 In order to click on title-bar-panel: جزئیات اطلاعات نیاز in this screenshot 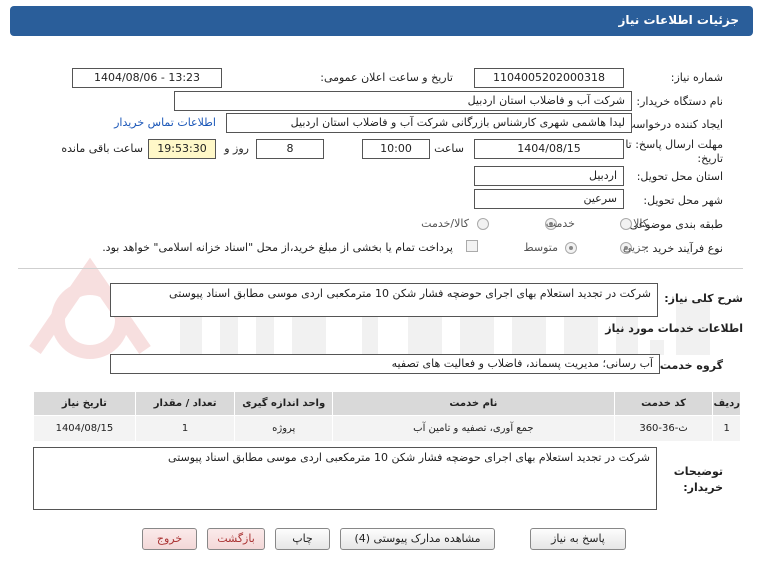, I will do `click(381, 21)`.